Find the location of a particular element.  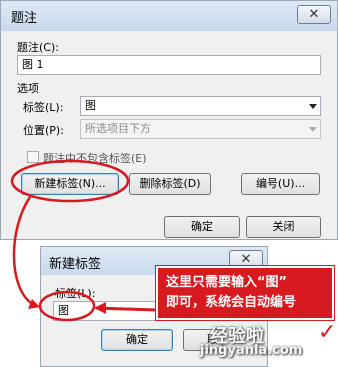

new-label-ok-button: 确定 is located at coordinates (137, 340).